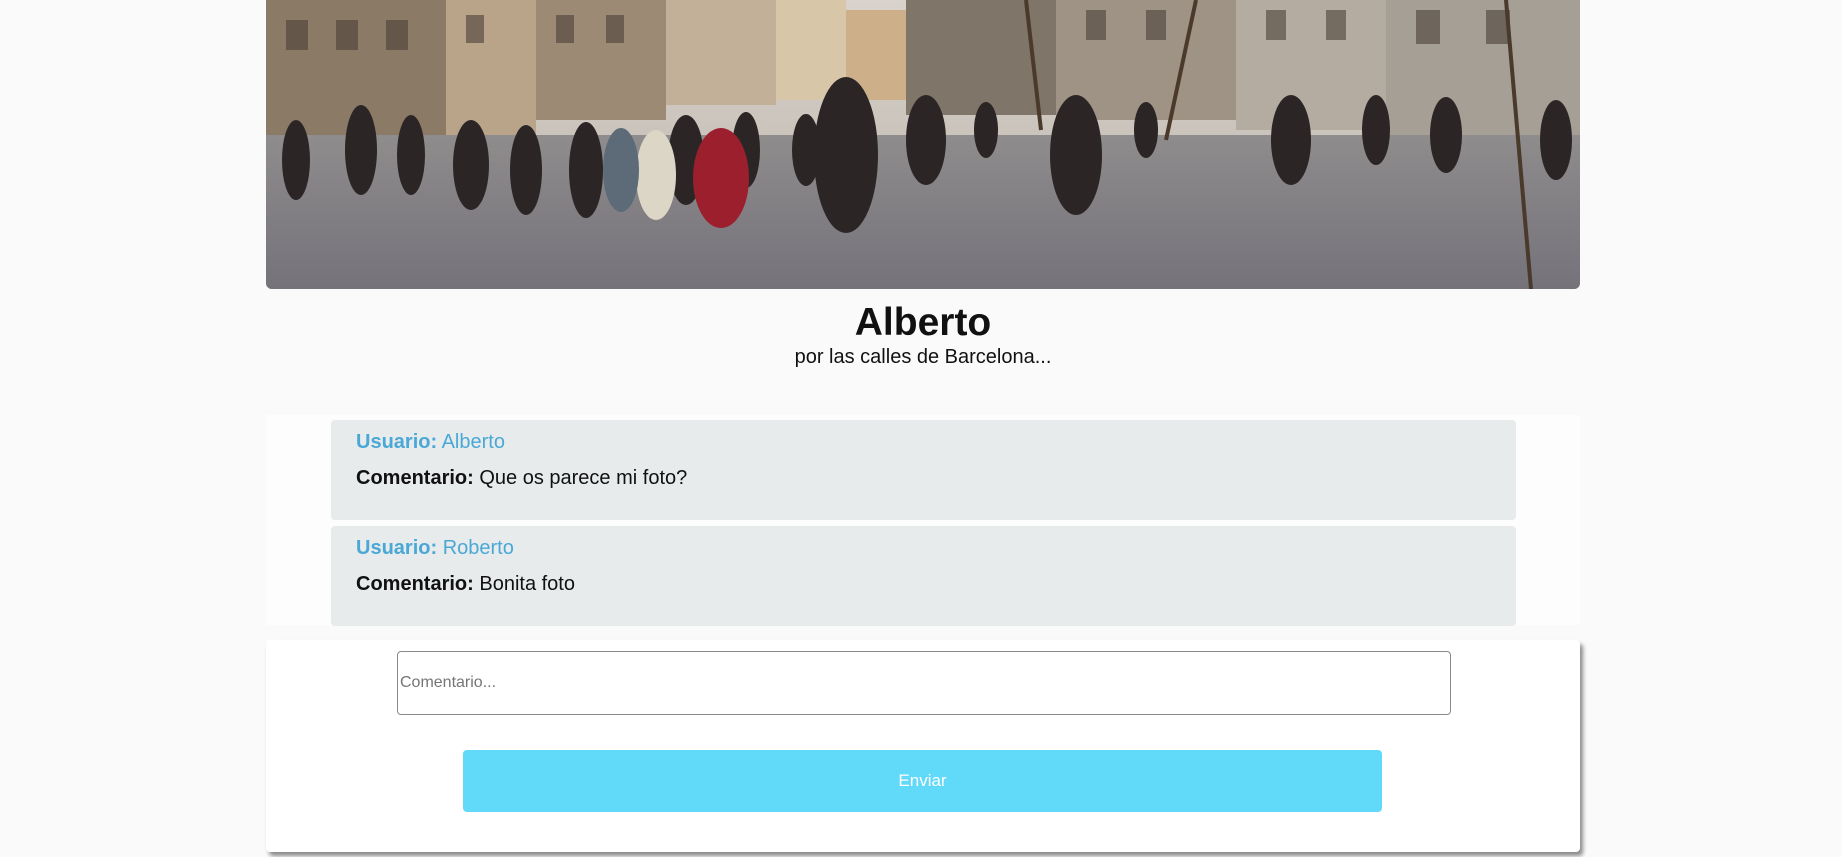  I want to click on comment-text-value: Bonita foto, so click(527, 584).